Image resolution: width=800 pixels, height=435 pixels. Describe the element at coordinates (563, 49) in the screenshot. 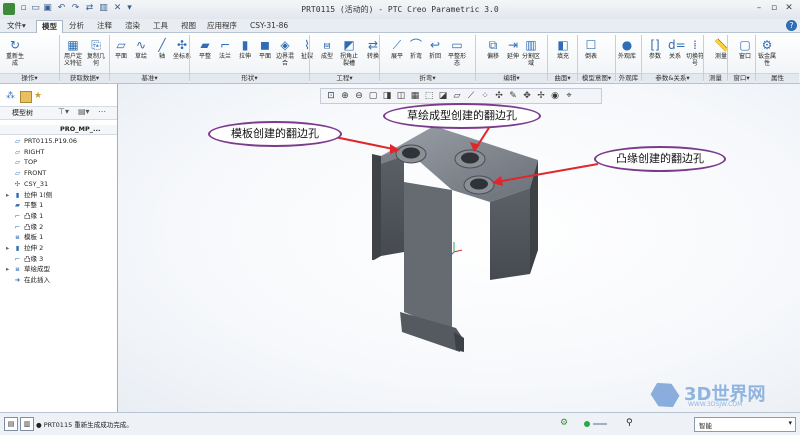

I see `fill-button: ◧ 填充` at that location.